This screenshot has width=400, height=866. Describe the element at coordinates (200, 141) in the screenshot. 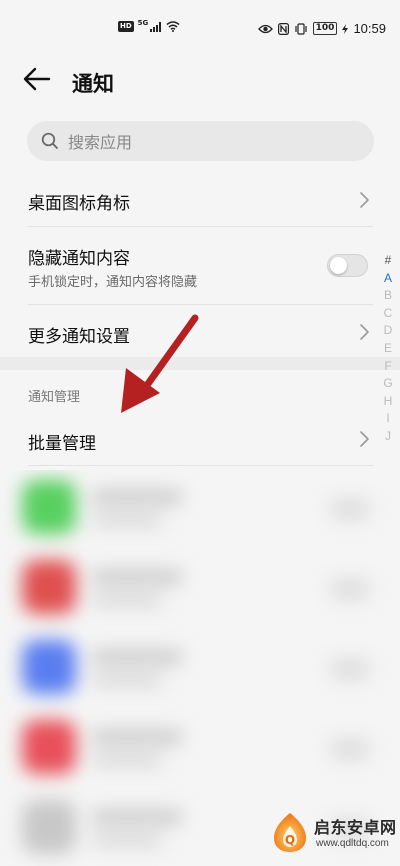

I see `search-input: 搜索应用` at that location.